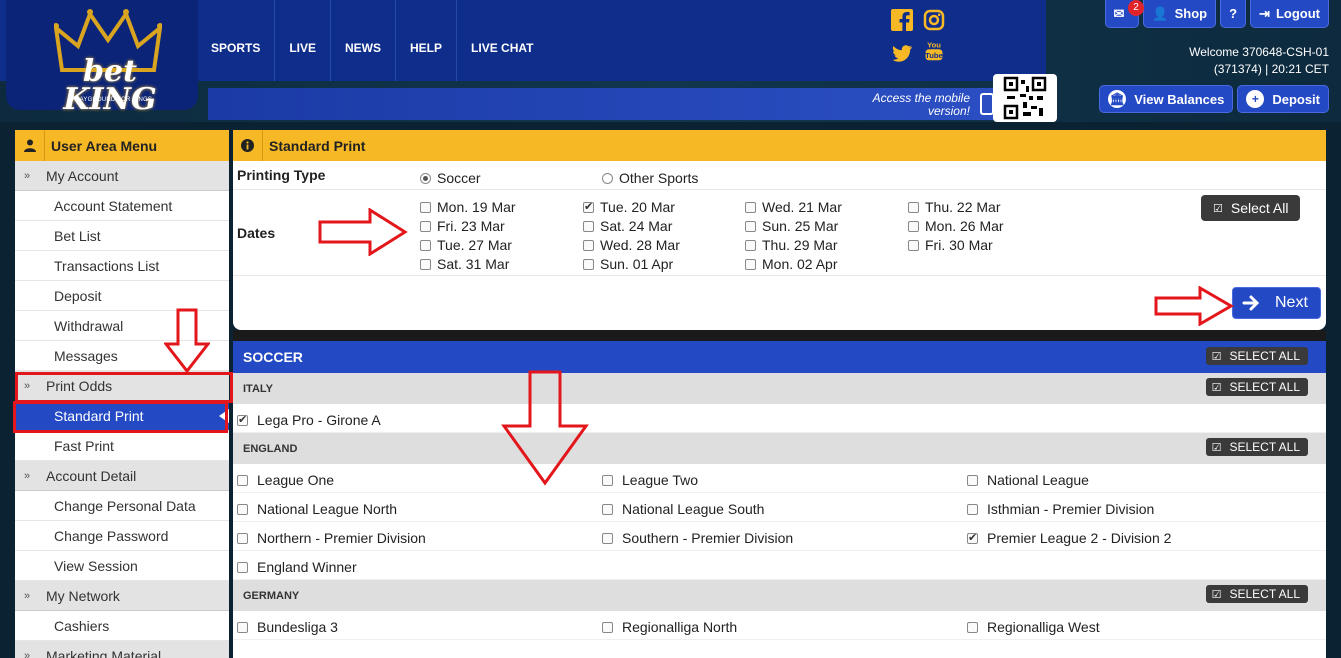 This screenshot has width=1341, height=658. I want to click on league-option: Regionalliga West, so click(1033, 627).